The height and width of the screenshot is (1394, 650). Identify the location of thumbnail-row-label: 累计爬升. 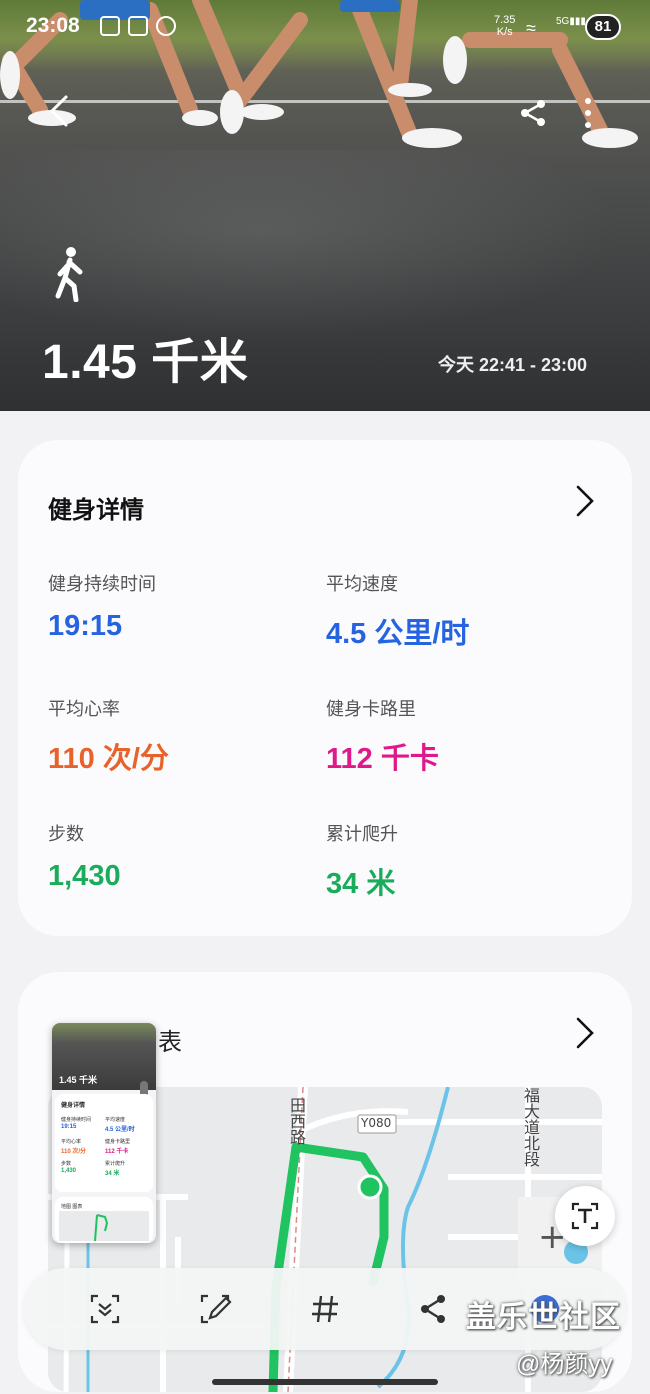
(115, 1164).